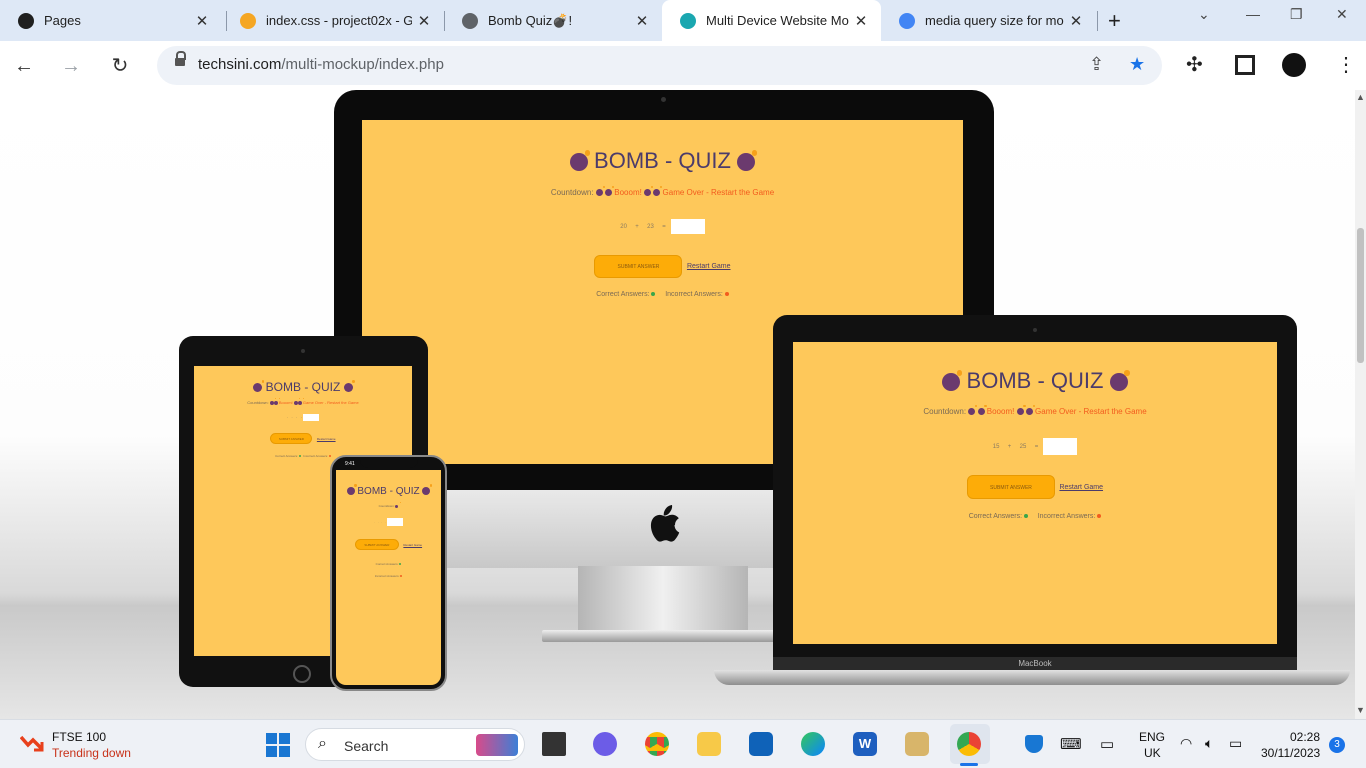 The width and height of the screenshot is (1366, 768). What do you see at coordinates (120, 66) in the screenshot?
I see `reload-icon: ↻` at bounding box center [120, 66].